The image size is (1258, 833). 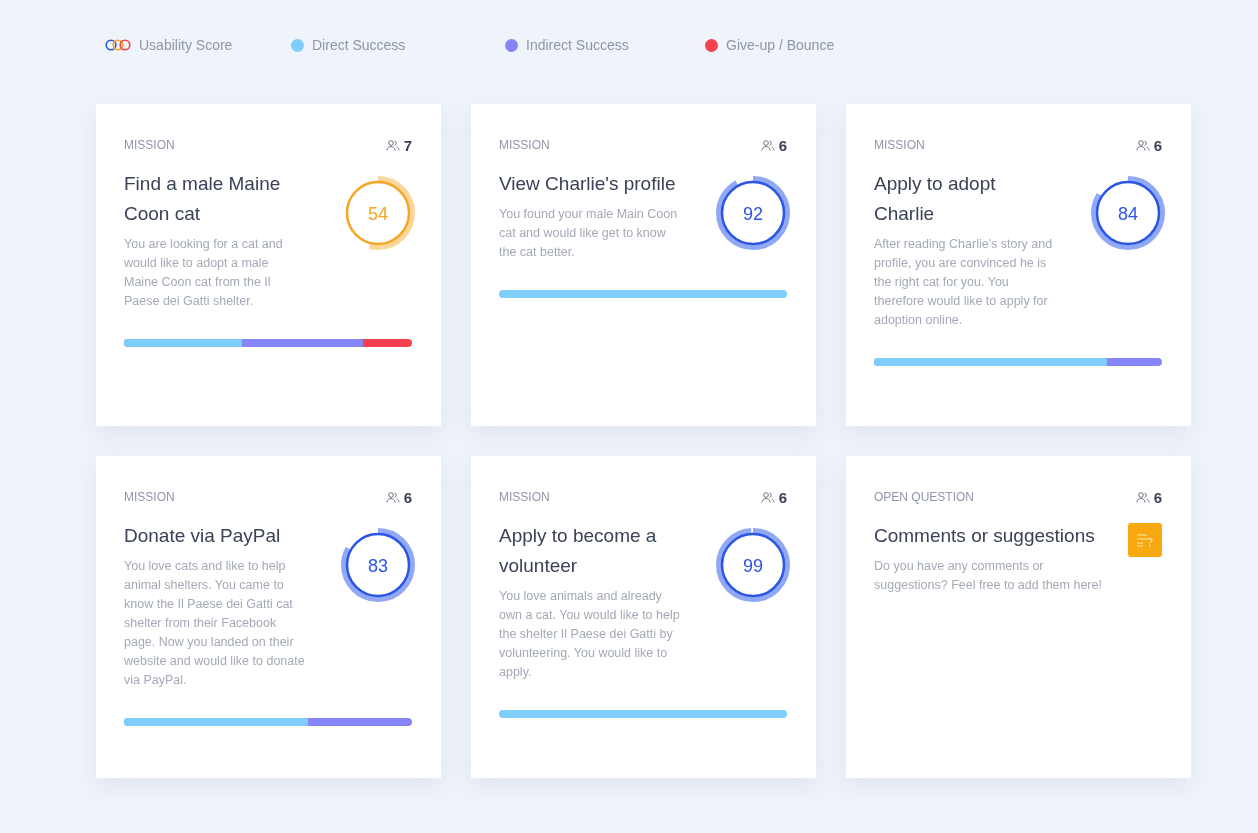 What do you see at coordinates (780, 45) in the screenshot?
I see `legend-label: Give-up / Bounce` at bounding box center [780, 45].